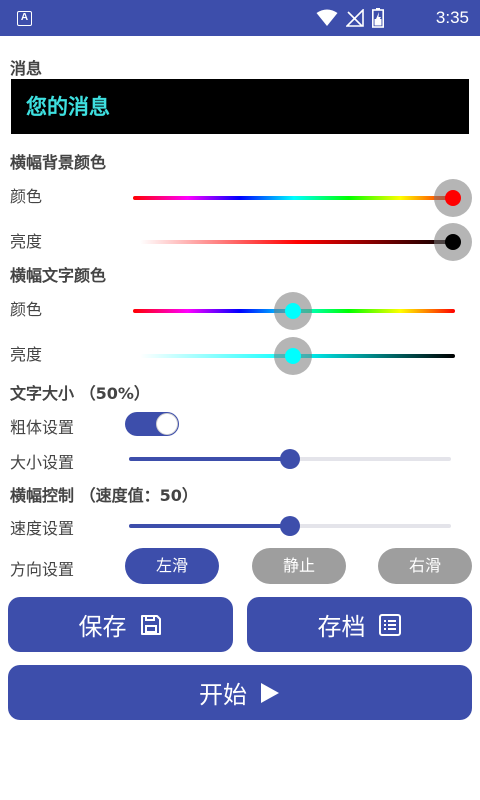 This screenshot has width=480, height=800. I want to click on message-text: 您的消息, so click(68, 107).